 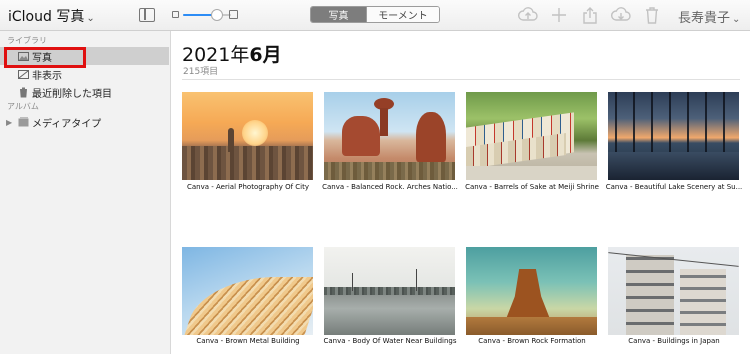 I want to click on sidebar-item-recently-deleted: 最近削除した項目, so click(x=85, y=92).